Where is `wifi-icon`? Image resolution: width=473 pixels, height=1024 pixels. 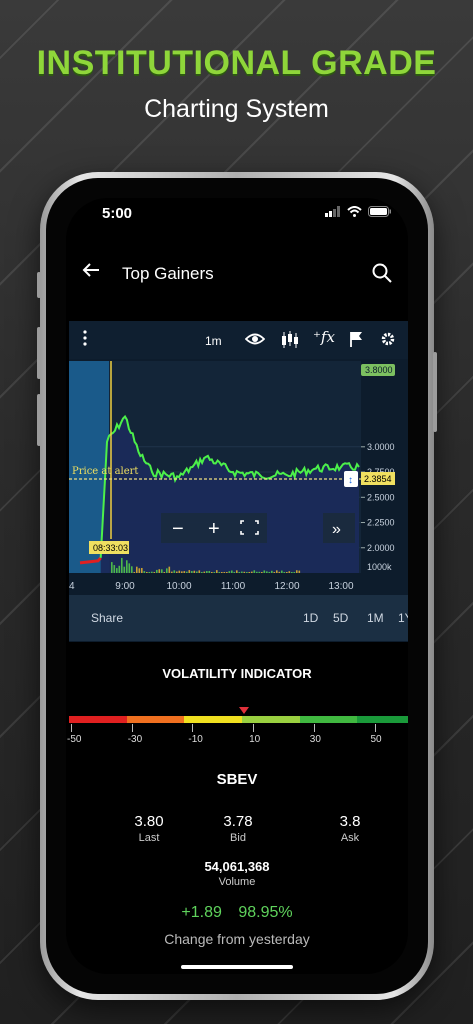 wifi-icon is located at coordinates (354, 211).